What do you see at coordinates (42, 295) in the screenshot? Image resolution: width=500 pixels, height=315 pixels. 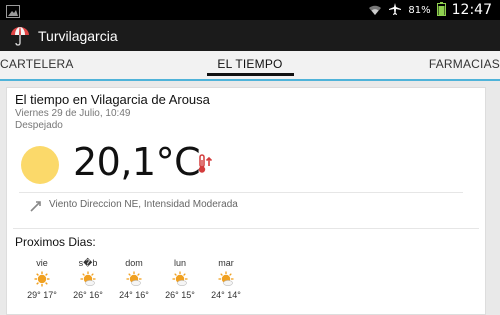 I see `forecast-temps: 29° 17°` at bounding box center [42, 295].